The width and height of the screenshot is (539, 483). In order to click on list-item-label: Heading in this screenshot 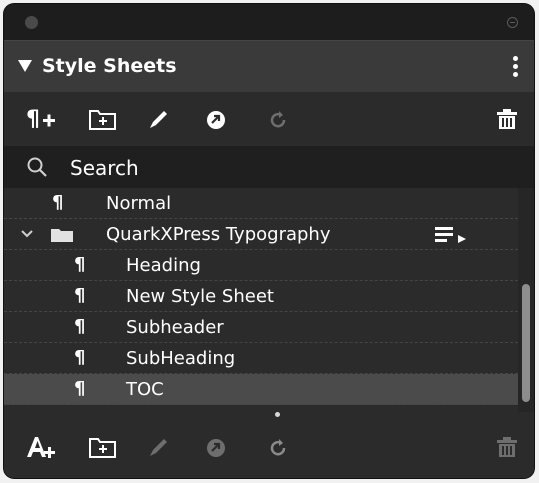, I will do `click(163, 265)`.